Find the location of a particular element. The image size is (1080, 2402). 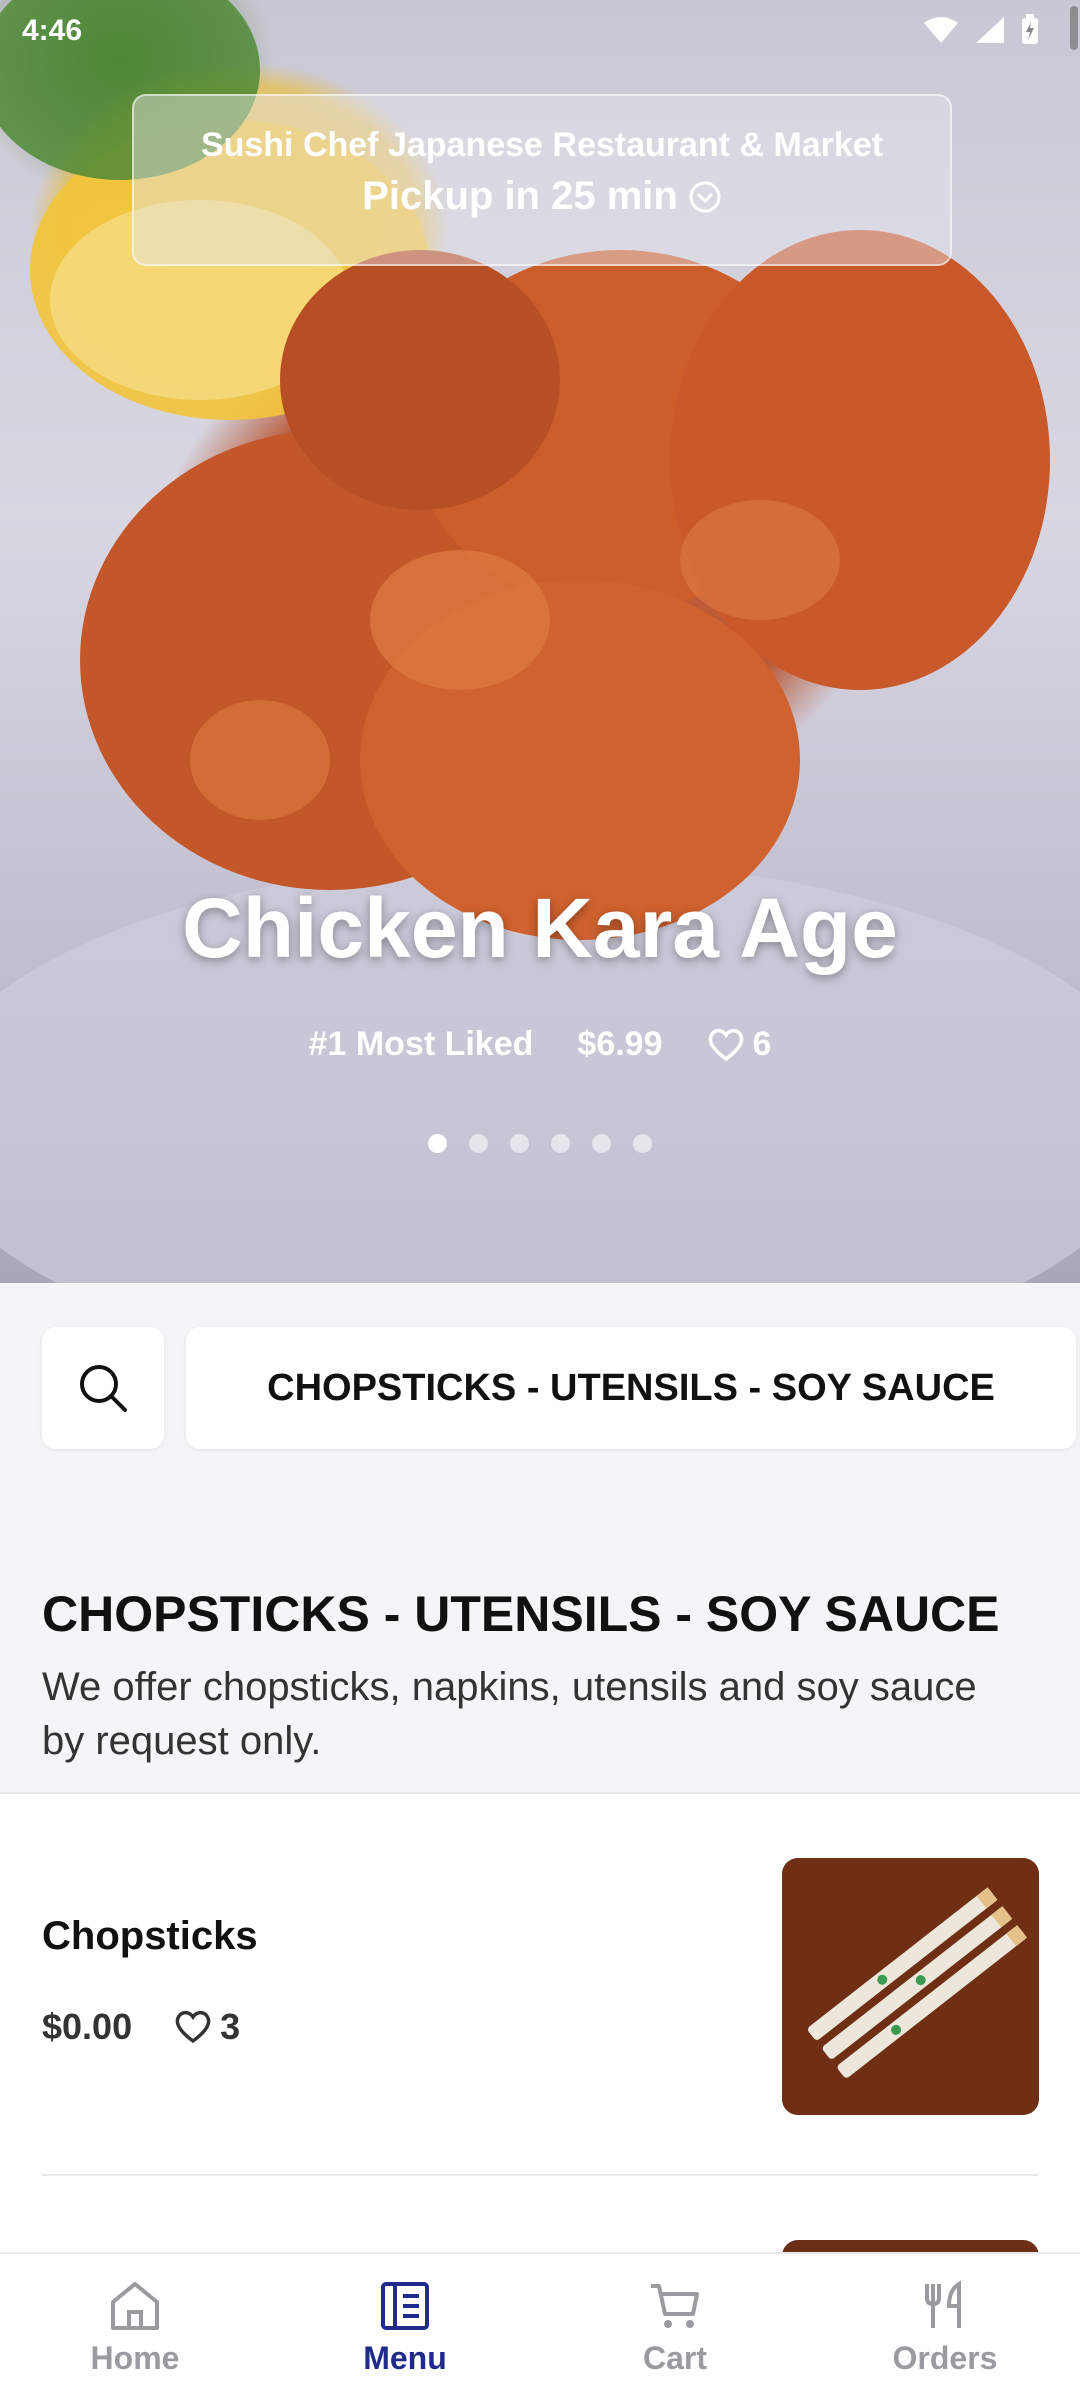

menu-item-likes: 3 is located at coordinates (207, 2027).